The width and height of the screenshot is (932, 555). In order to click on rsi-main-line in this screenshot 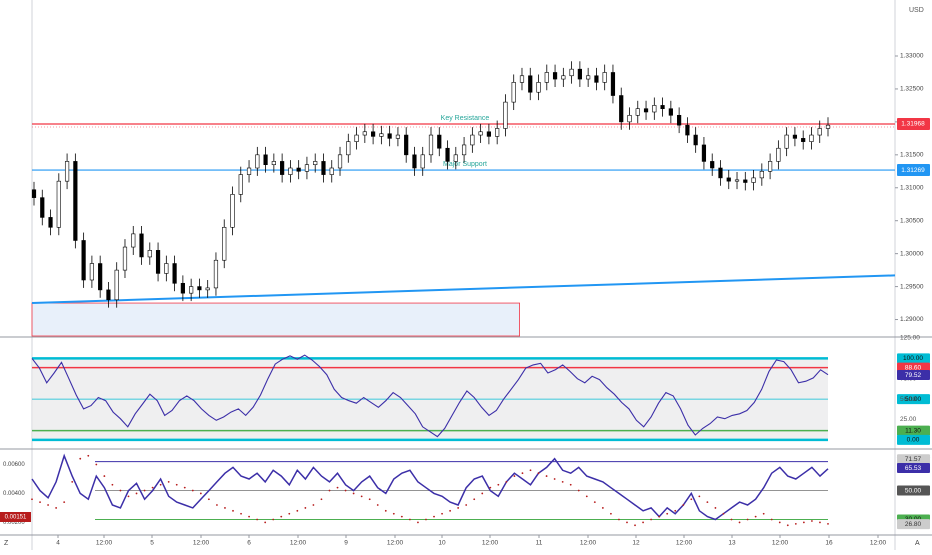, I will do `click(430, 487)`.